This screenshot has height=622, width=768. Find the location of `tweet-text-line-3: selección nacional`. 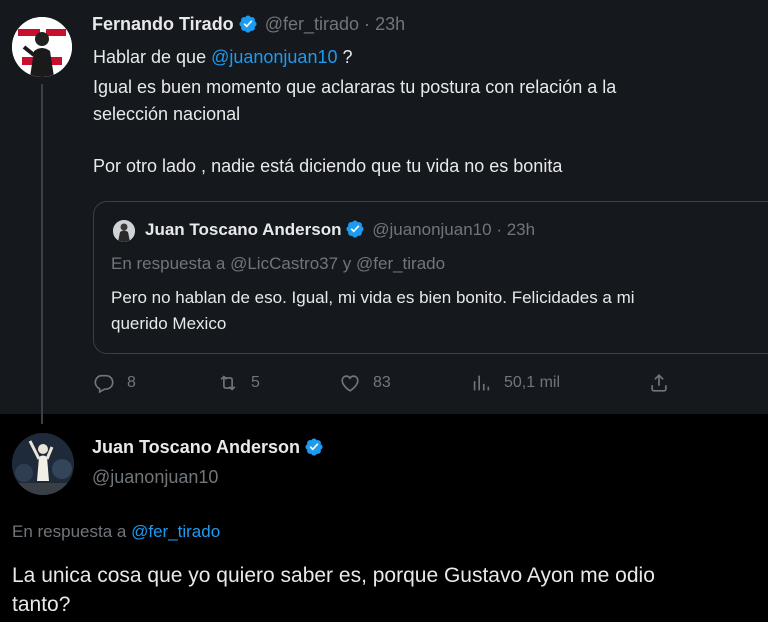

tweet-text-line-3: selección nacional is located at coordinates (167, 114).